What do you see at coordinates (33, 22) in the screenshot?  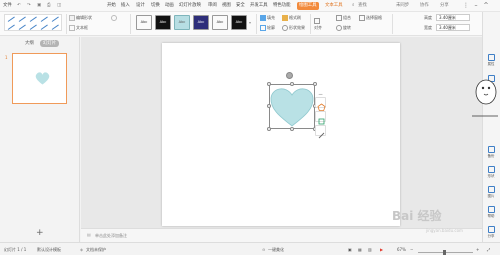 I see `shape-style-gallery` at bounding box center [33, 22].